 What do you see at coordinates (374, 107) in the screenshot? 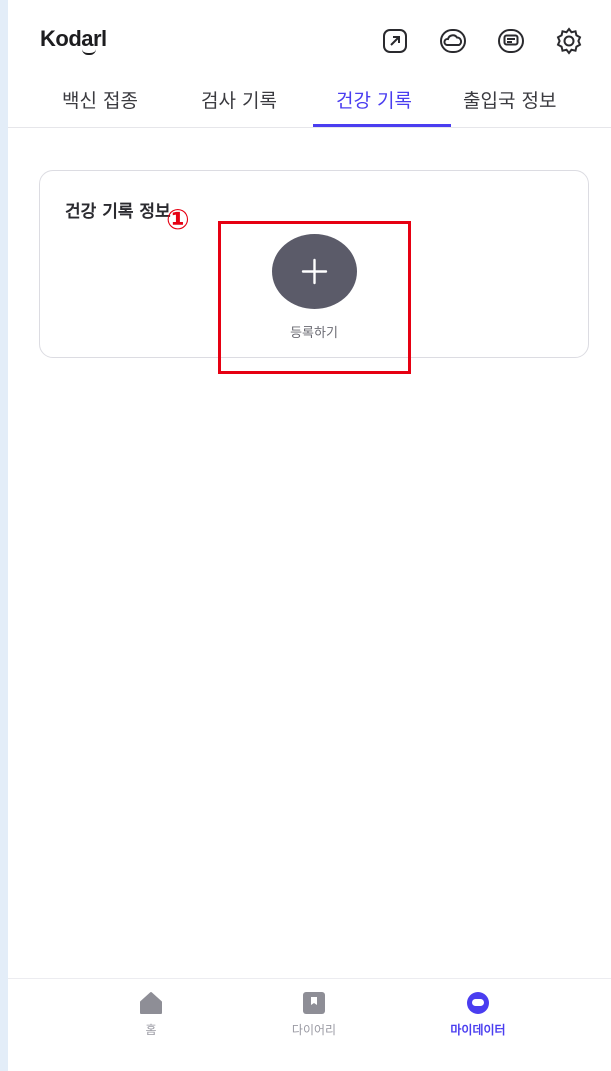
I see `tab-health-records: 건강 기록` at bounding box center [374, 107].